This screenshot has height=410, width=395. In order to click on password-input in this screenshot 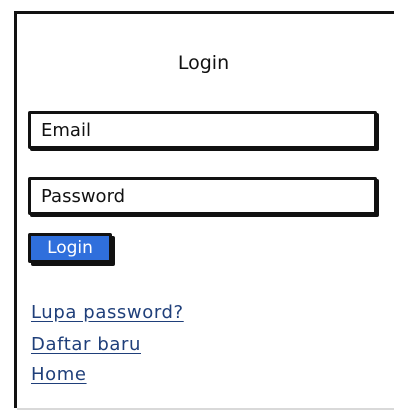, I will do `click(202, 196)`.